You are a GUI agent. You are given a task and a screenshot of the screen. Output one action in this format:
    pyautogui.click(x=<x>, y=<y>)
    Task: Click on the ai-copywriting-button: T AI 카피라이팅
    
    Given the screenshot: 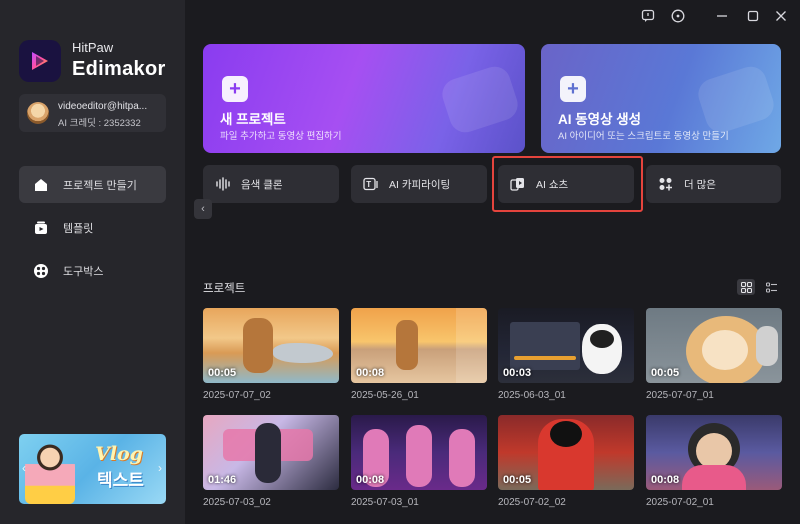 What is the action you would take?
    pyautogui.click(x=419, y=184)
    